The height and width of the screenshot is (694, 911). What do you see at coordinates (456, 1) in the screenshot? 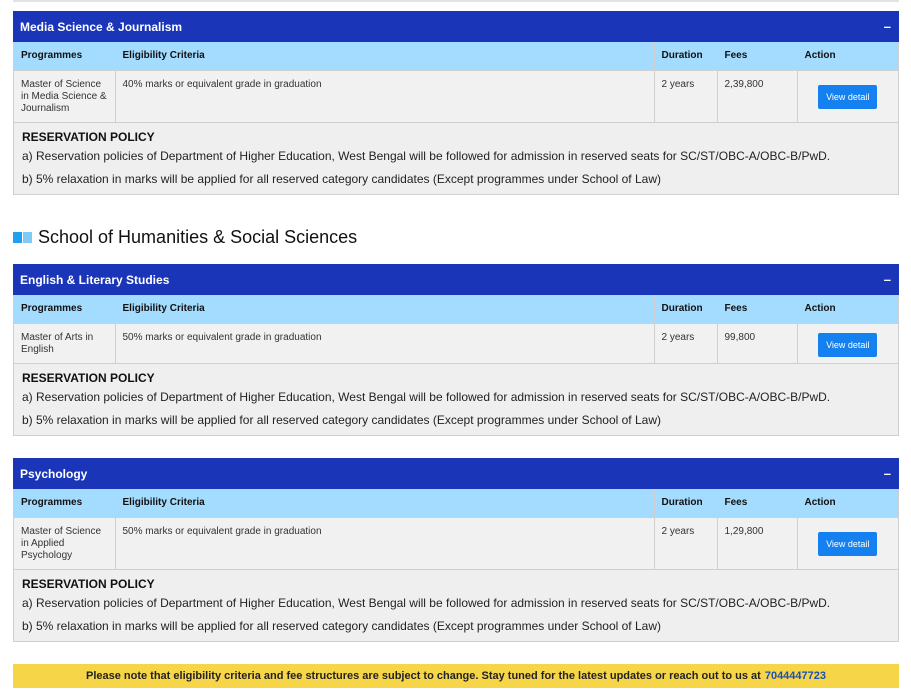
I see `top-divider` at bounding box center [456, 1].